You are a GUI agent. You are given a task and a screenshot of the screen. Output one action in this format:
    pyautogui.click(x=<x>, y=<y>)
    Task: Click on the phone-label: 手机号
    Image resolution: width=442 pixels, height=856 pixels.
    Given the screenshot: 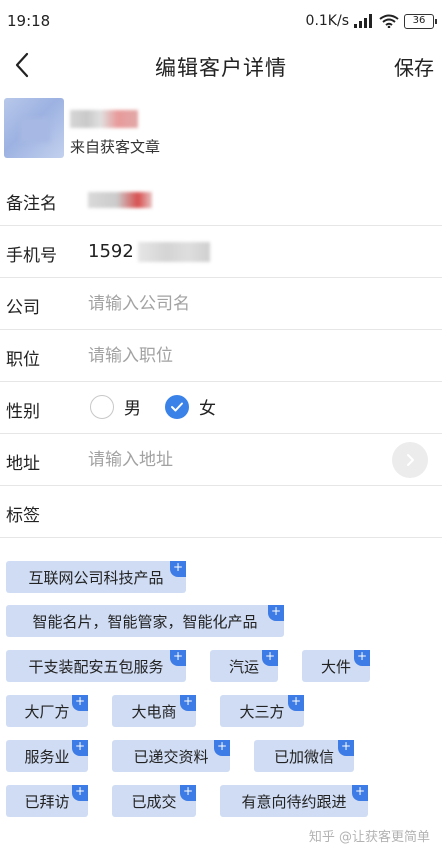 What is the action you would take?
    pyautogui.click(x=31, y=256)
    